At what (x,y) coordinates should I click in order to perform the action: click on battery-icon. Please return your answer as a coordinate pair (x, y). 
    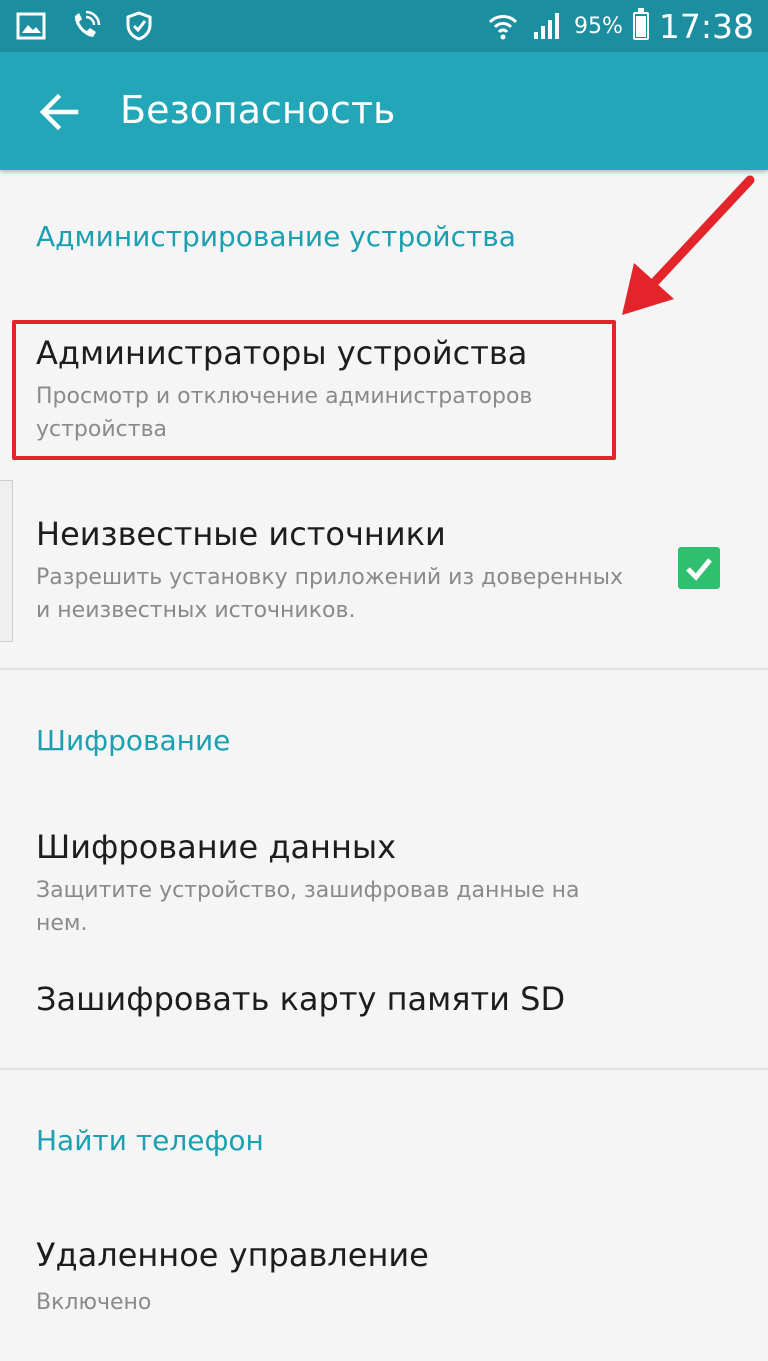
    Looking at the image, I should click on (640, 24).